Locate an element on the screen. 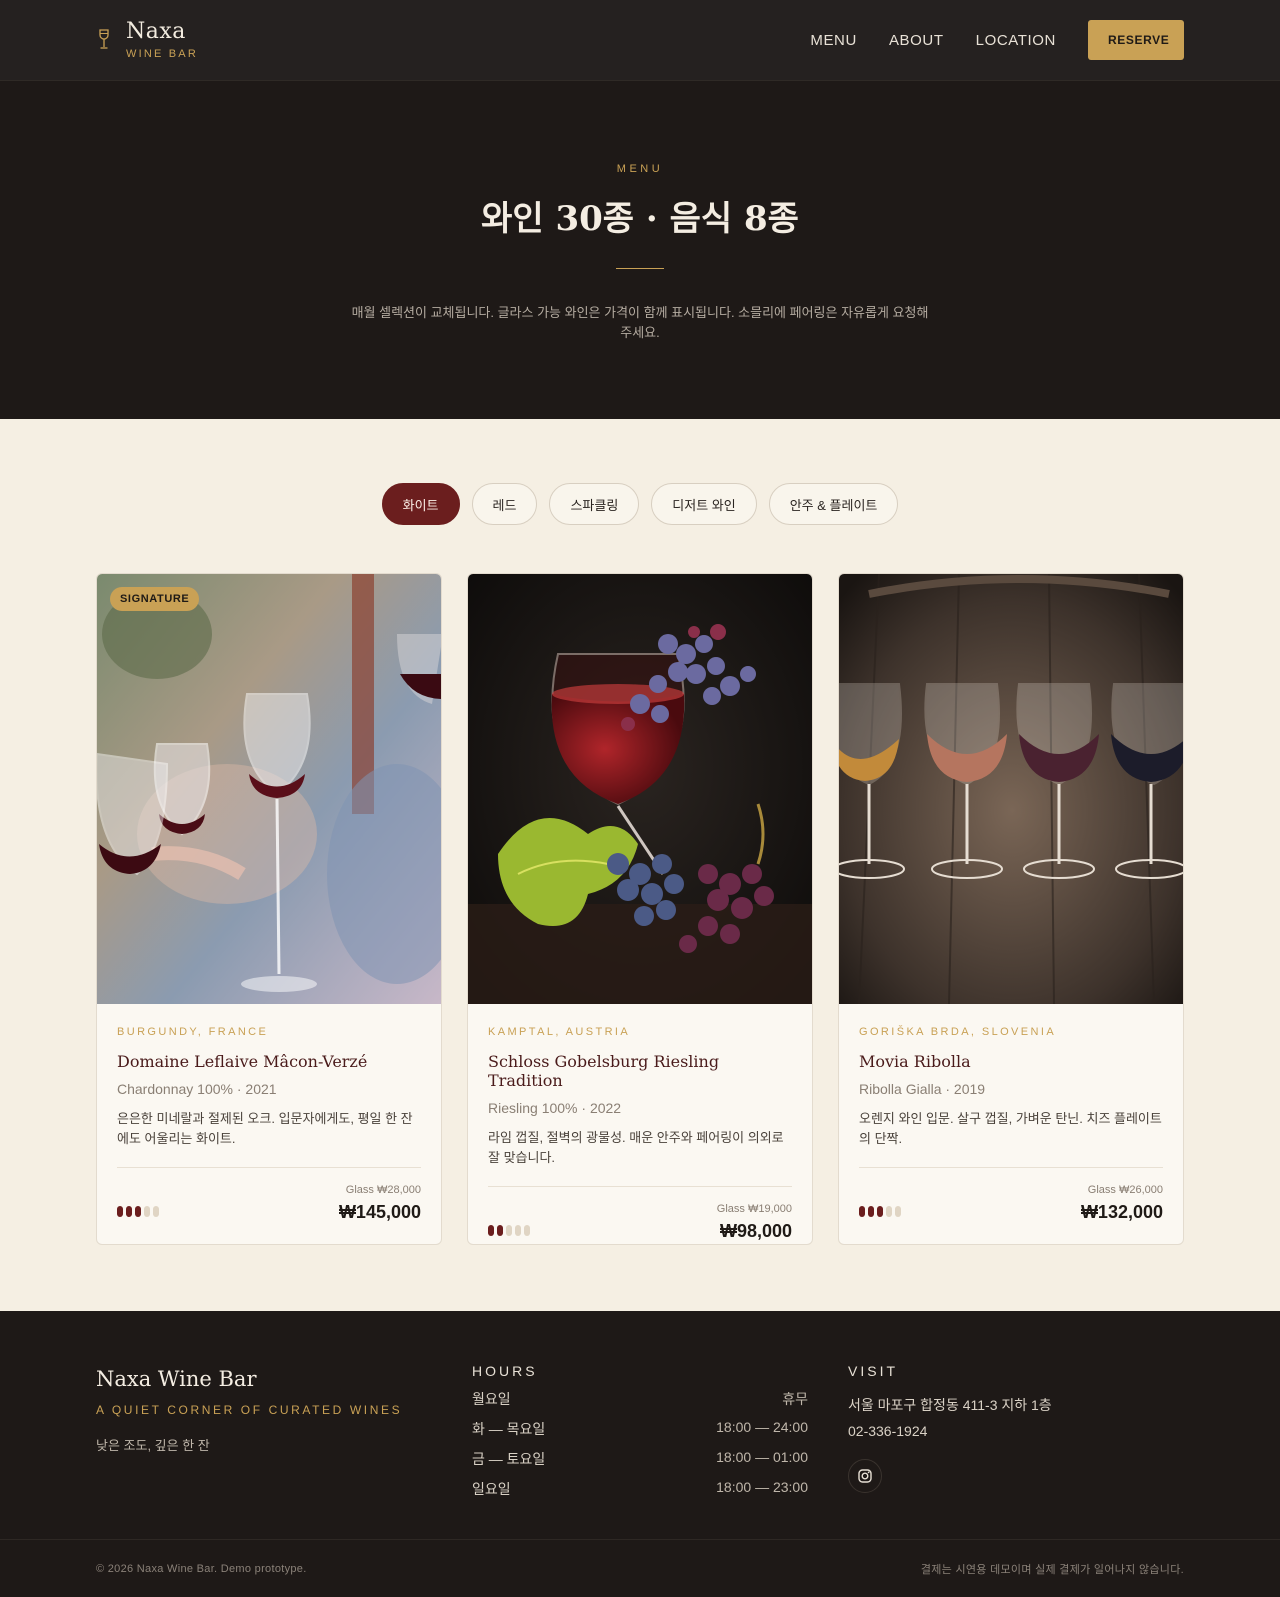  hours-day: 월요일 is located at coordinates (491, 1399).